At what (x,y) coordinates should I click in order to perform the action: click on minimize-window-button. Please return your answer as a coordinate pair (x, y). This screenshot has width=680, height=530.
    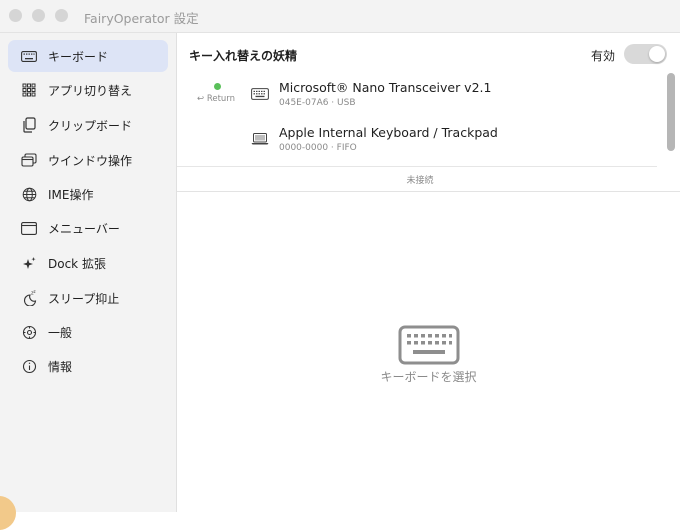
    Looking at the image, I should click on (38, 15).